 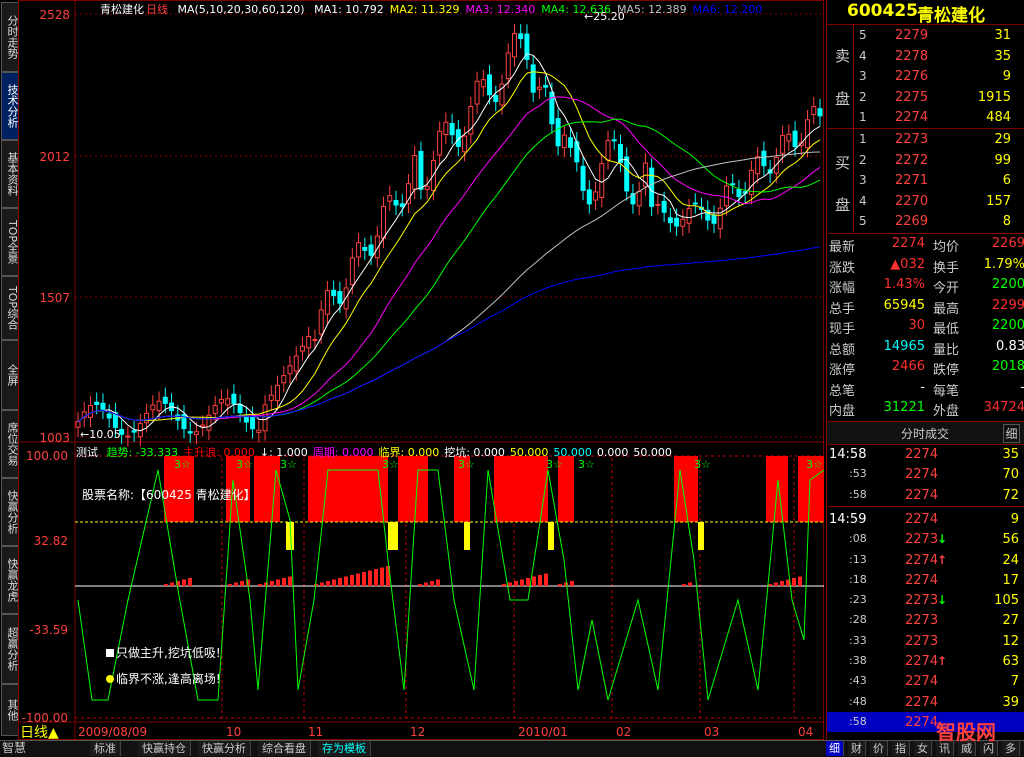 I want to click on left-tab-2: 基本资料, so click(x=10, y=174).